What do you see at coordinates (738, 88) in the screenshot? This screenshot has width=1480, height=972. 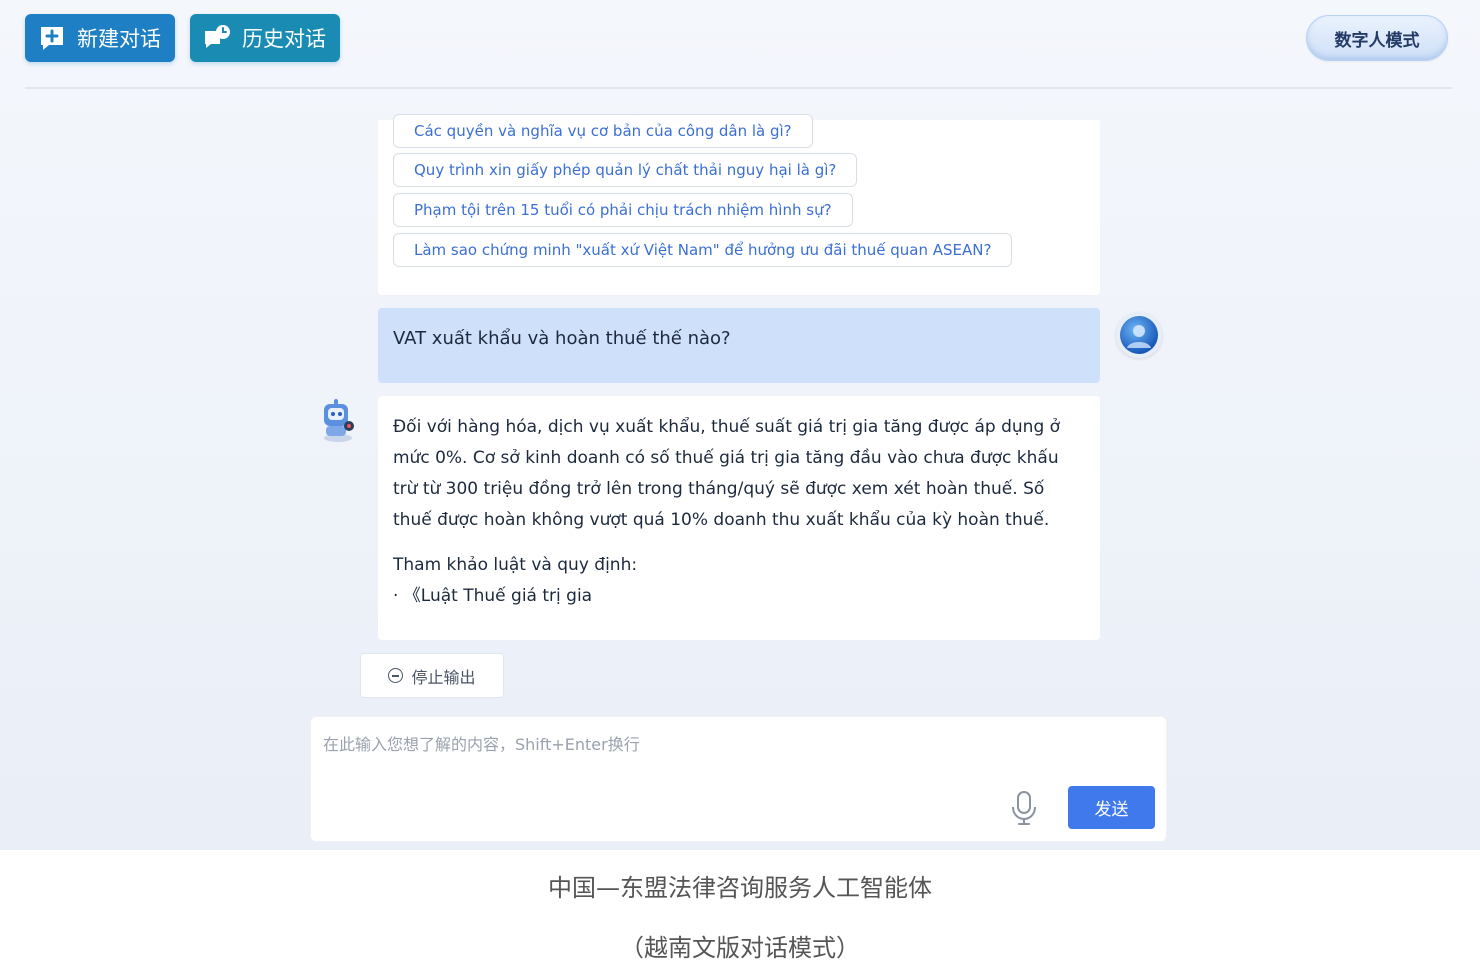 I see `header-divider` at bounding box center [738, 88].